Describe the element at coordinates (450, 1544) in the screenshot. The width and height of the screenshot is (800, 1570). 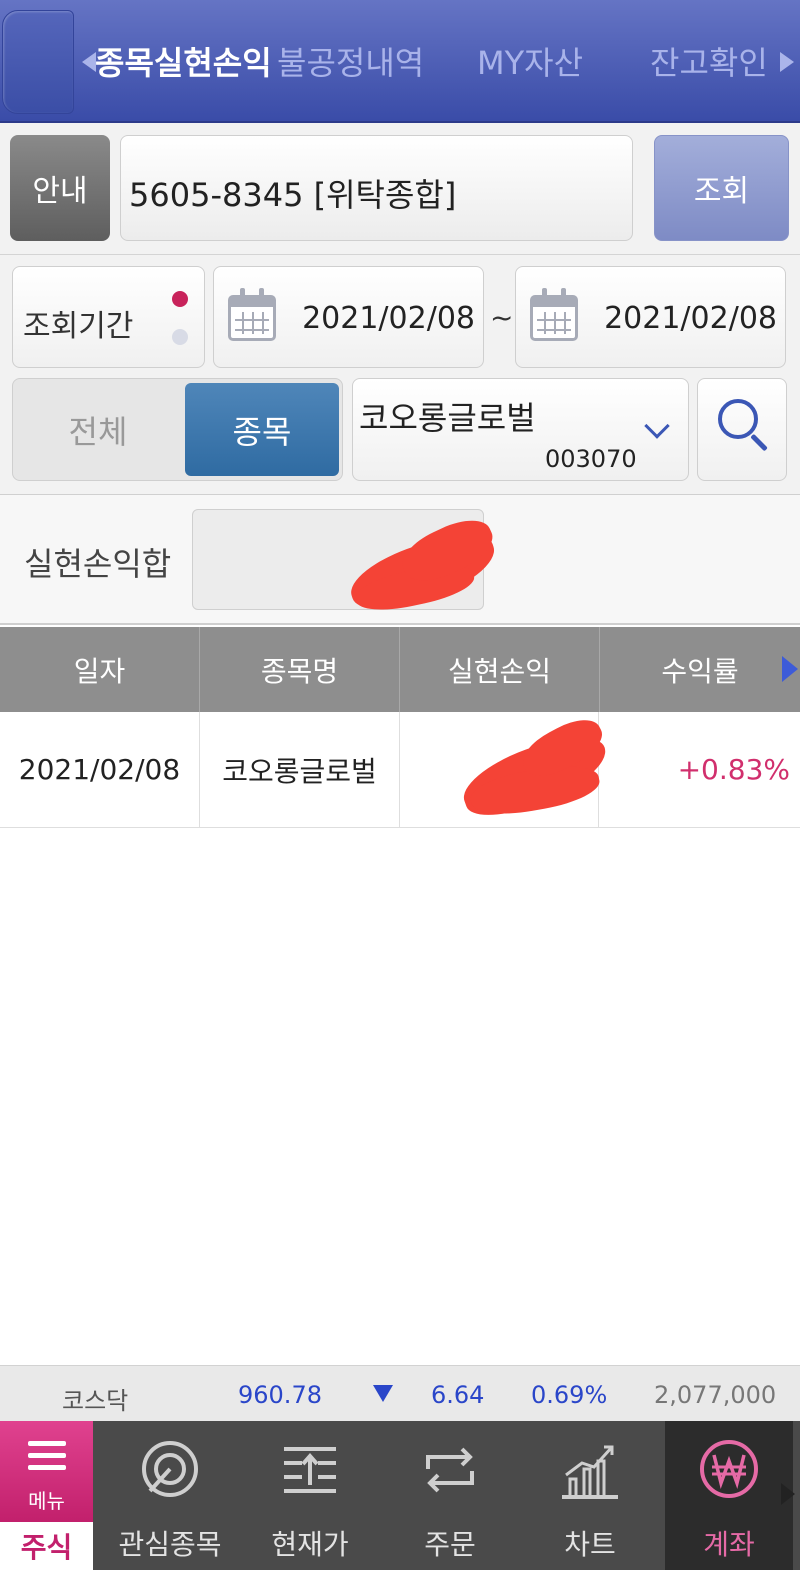
I see `nav-order-label: 주문` at that location.